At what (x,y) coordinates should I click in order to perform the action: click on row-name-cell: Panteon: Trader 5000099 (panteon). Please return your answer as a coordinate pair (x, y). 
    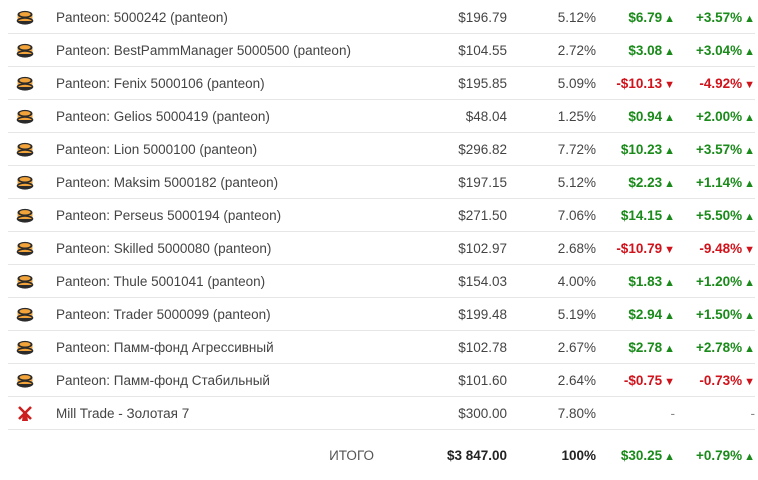
    Looking at the image, I should click on (223, 314).